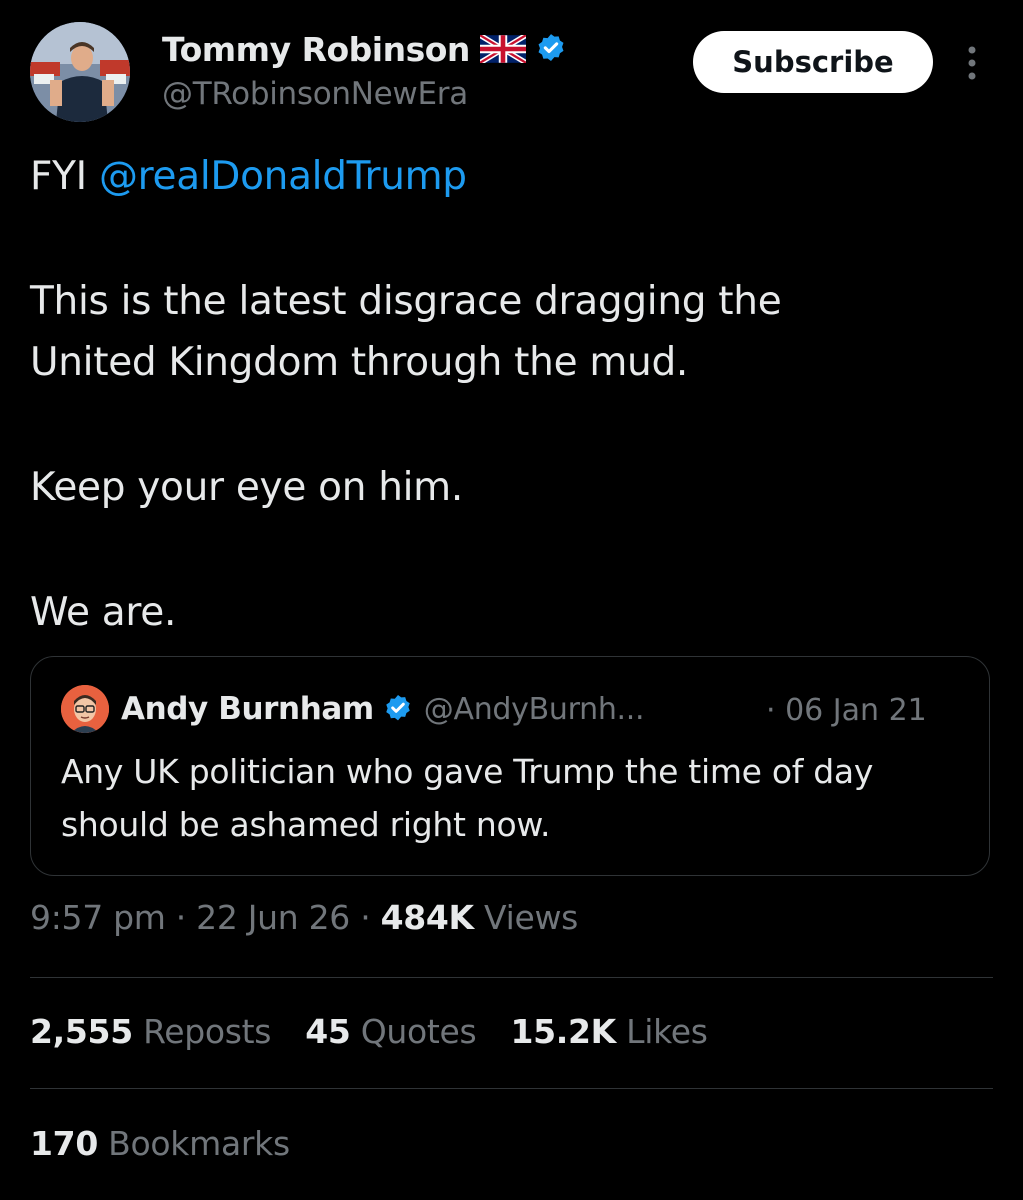  What do you see at coordinates (64, 1143) in the screenshot?
I see `bookmarks-count: 170` at bounding box center [64, 1143].